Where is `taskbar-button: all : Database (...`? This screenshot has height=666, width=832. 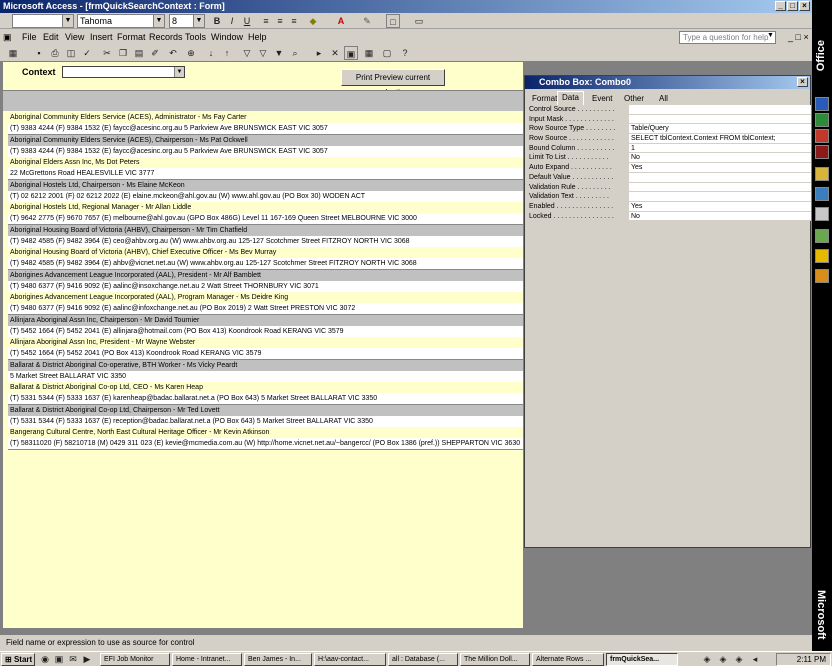 taskbar-button: all : Database (... is located at coordinates (423, 659).